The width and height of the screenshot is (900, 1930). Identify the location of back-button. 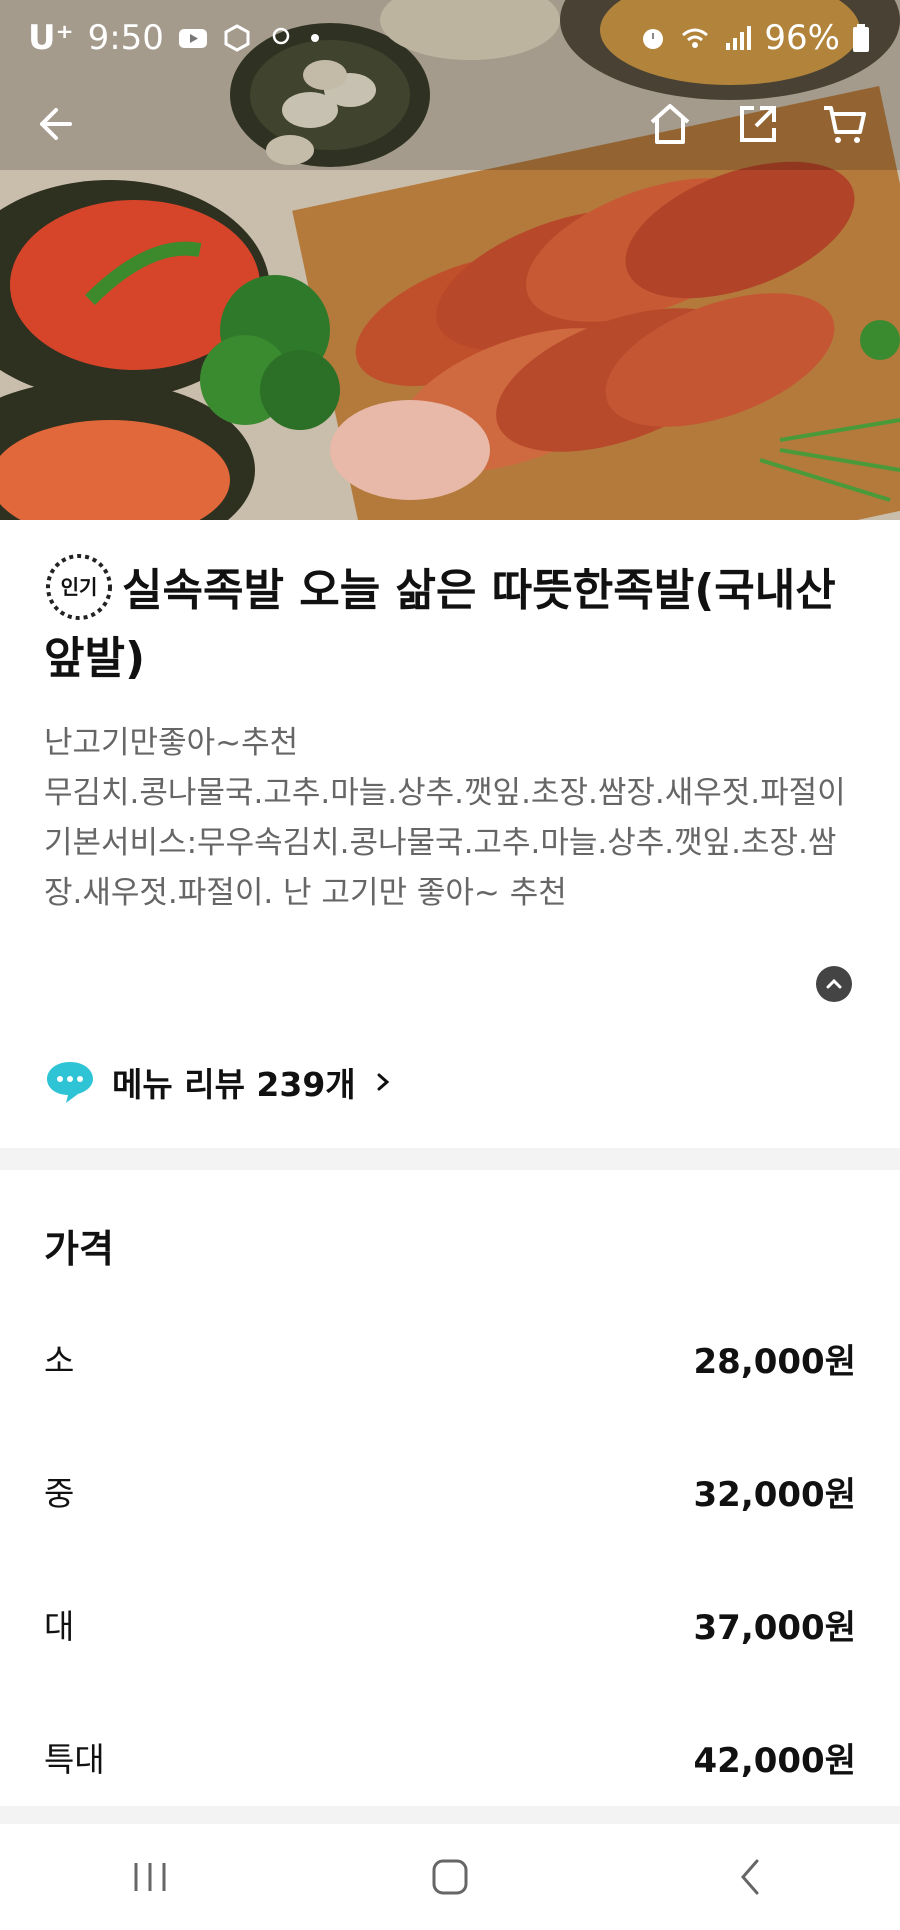
(54, 124).